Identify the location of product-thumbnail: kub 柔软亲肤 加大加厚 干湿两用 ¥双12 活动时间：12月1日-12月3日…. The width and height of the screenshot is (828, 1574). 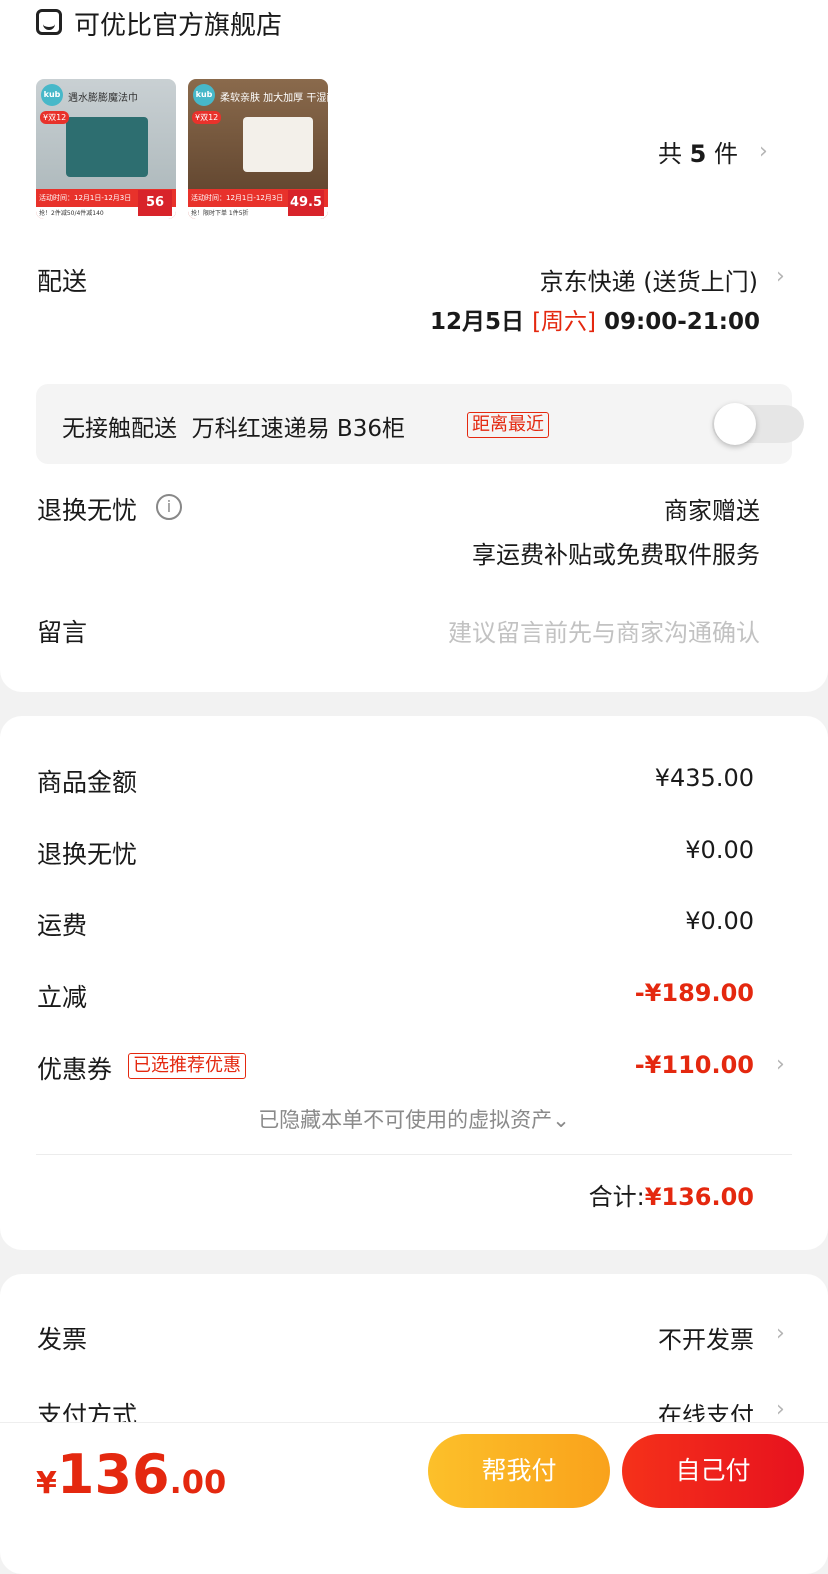
(258, 149).